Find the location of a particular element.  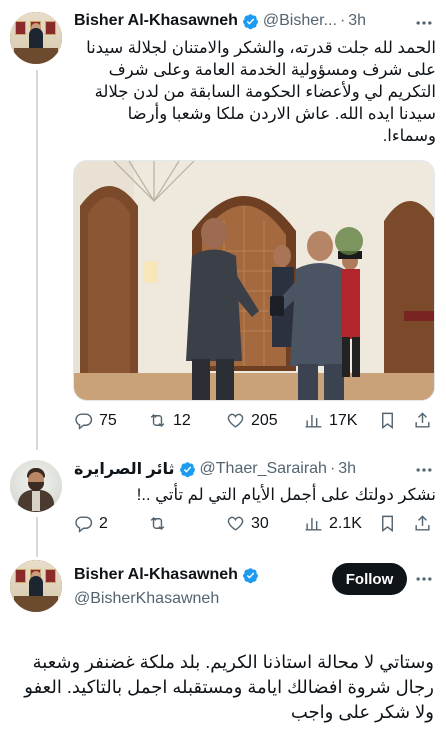

follow-button: Follow is located at coordinates (369, 579).